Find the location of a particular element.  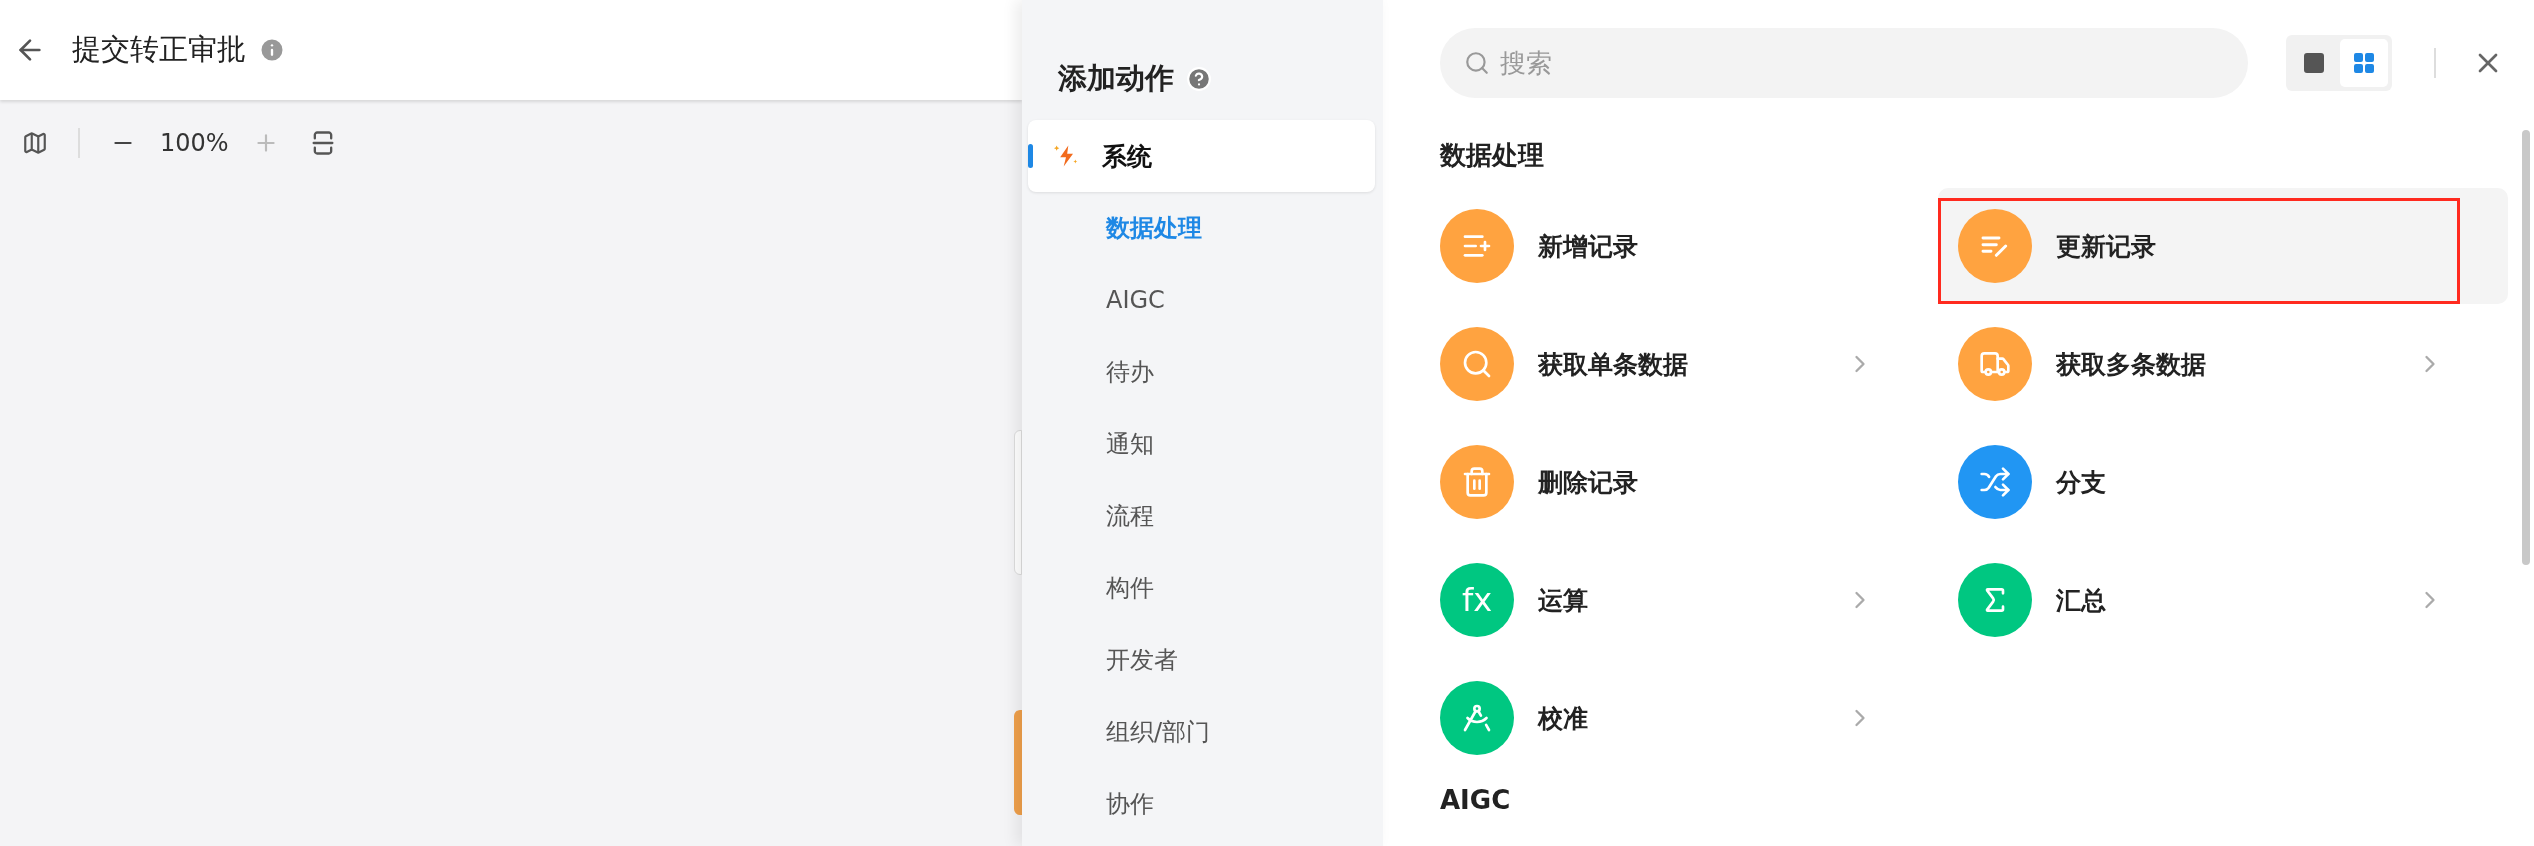

selection-indicator is located at coordinates (1030, 156).